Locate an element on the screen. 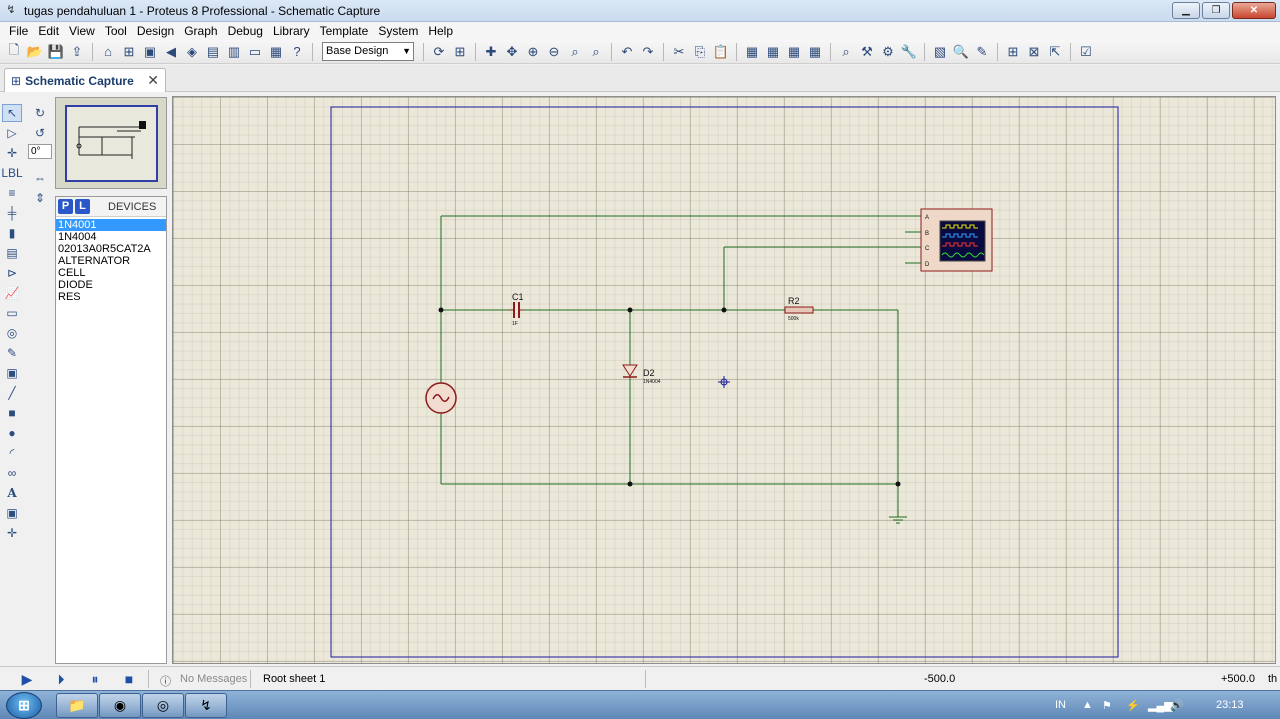 The image size is (1280, 719). marker-icon: ✛ is located at coordinates (12, 533).